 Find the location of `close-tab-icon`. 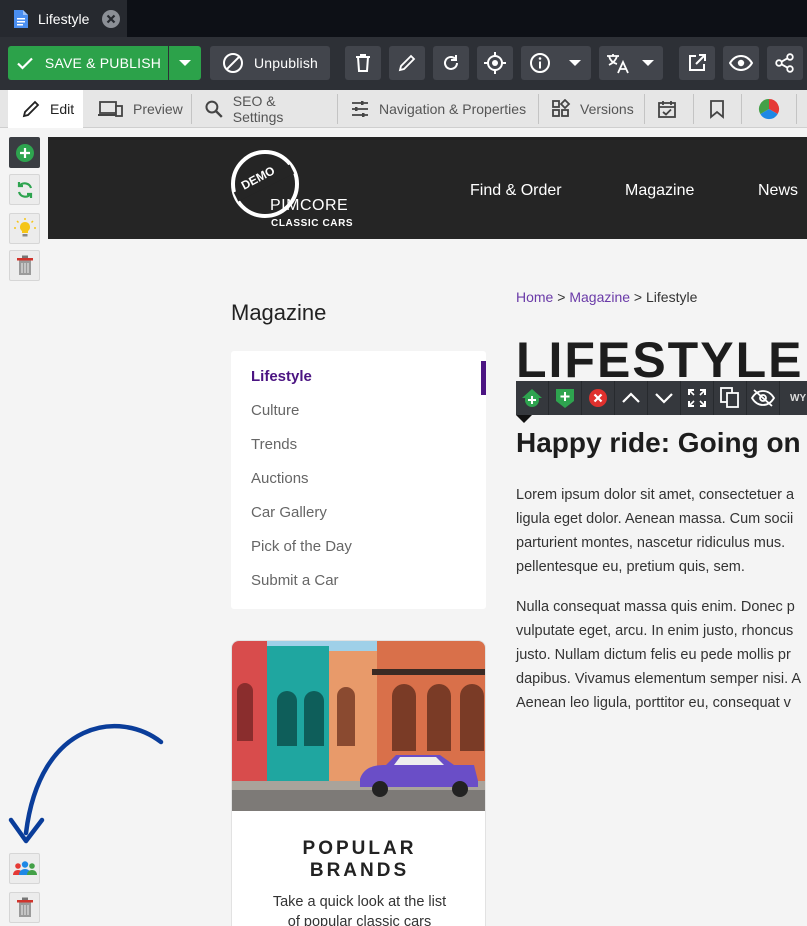

close-tab-icon is located at coordinates (111, 19).